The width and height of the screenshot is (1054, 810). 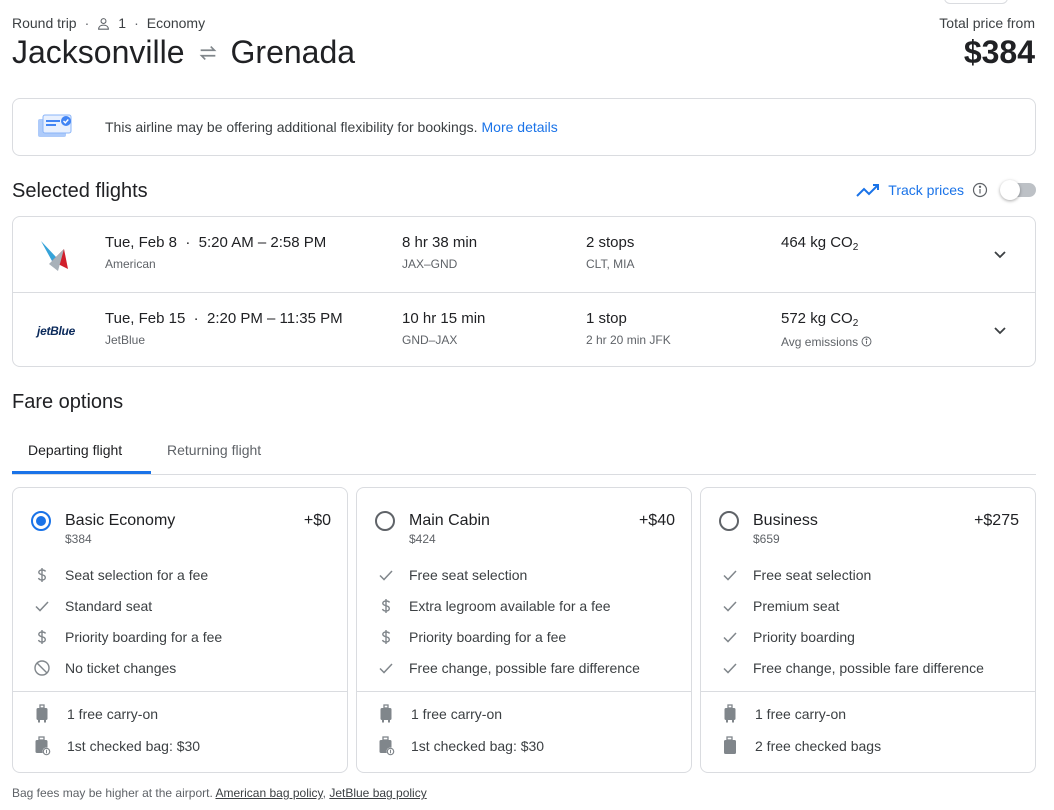 What do you see at coordinates (820, 342) in the screenshot?
I see `emissions-note: Avg emissions` at bounding box center [820, 342].